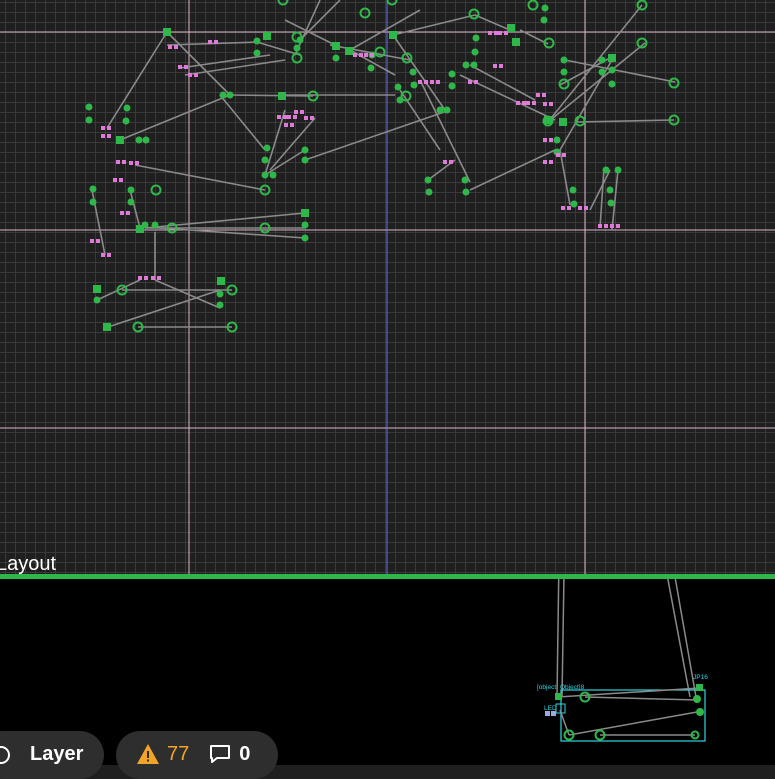  I want to click on issues-status-button: 77 0, so click(197, 755).